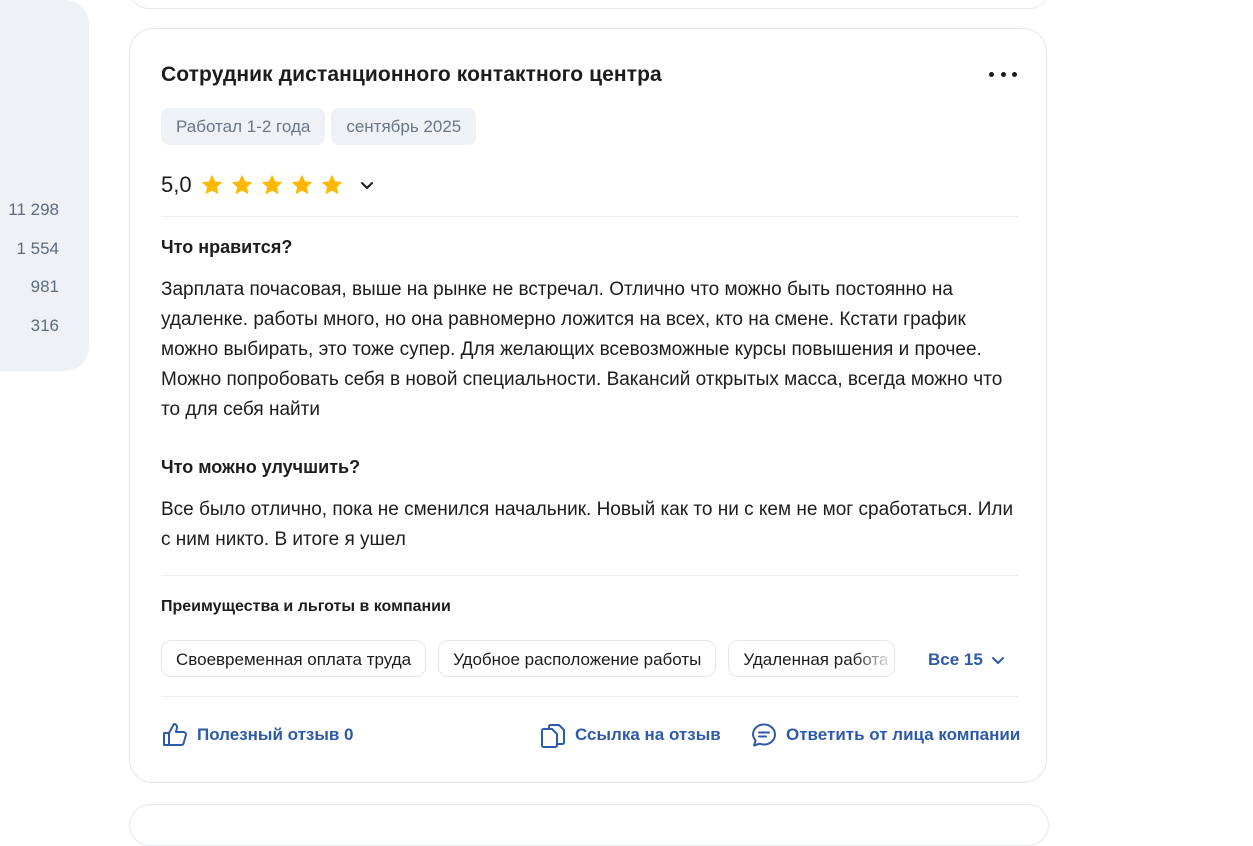  What do you see at coordinates (44, 286) in the screenshot?
I see `stat-count: 981` at bounding box center [44, 286].